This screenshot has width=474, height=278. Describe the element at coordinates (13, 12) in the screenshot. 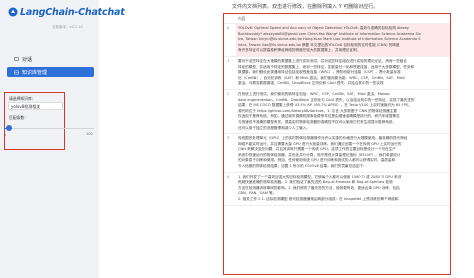

I see `parrot-logo-icon` at that location.